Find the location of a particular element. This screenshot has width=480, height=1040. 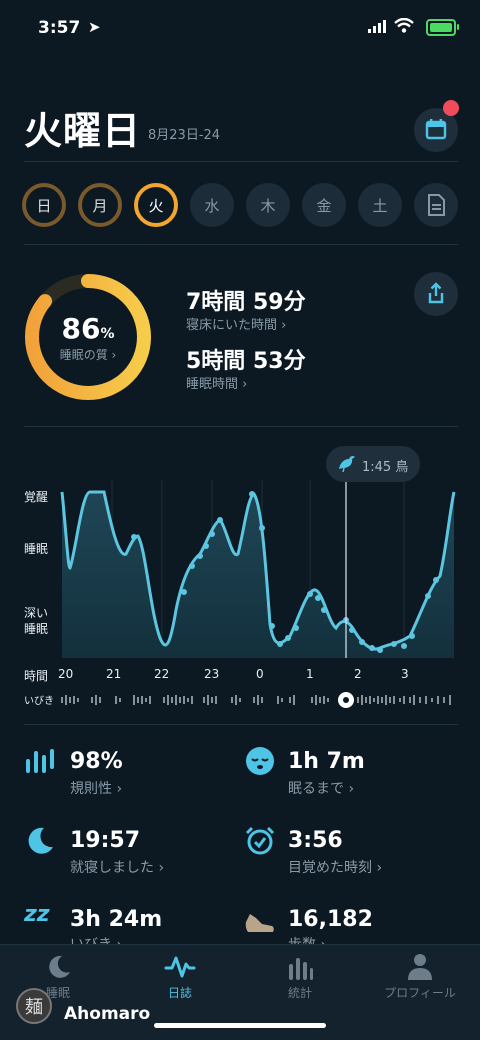

weekday-thu: 木 is located at coordinates (268, 205).